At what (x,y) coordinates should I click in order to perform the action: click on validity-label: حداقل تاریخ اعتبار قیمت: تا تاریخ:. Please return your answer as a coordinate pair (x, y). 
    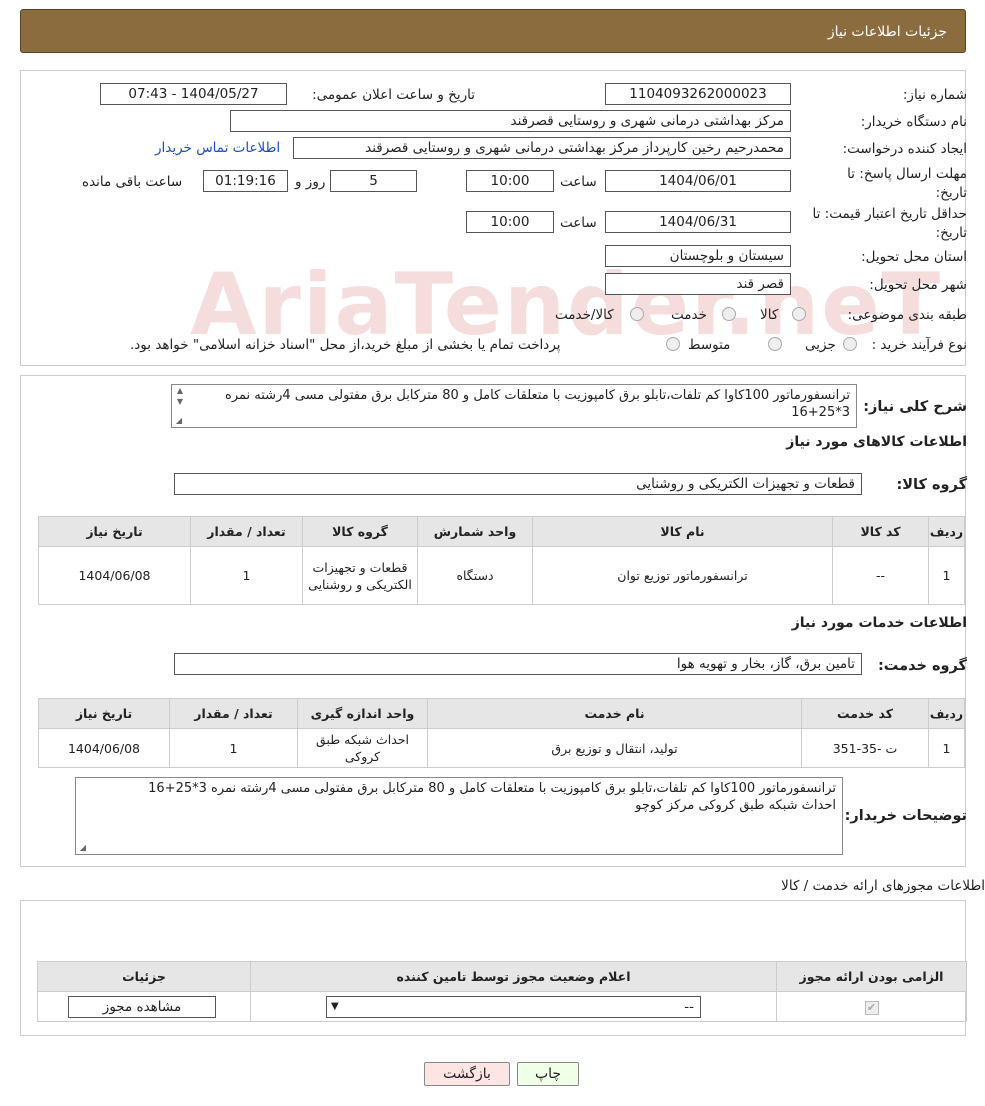
    Looking at the image, I should click on (889, 223).